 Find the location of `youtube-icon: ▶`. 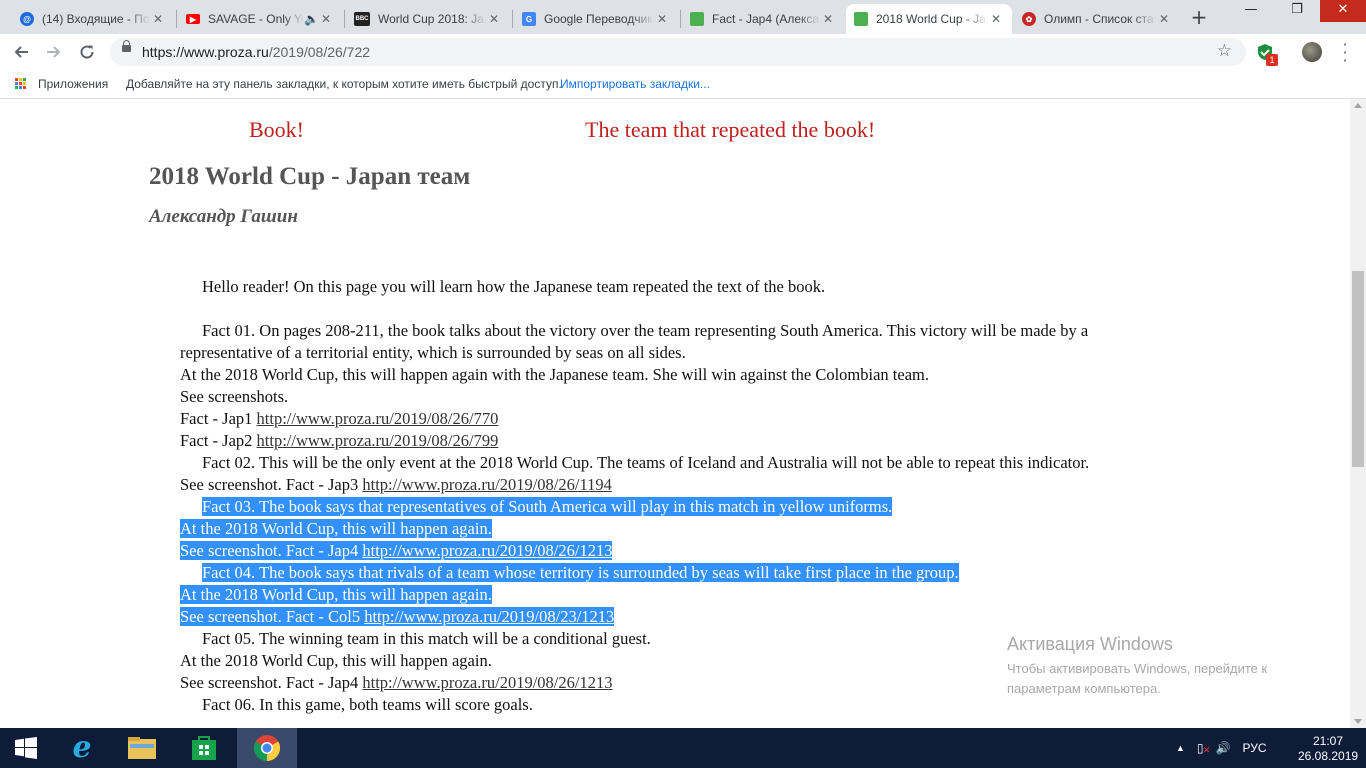

youtube-icon: ▶ is located at coordinates (193, 19).